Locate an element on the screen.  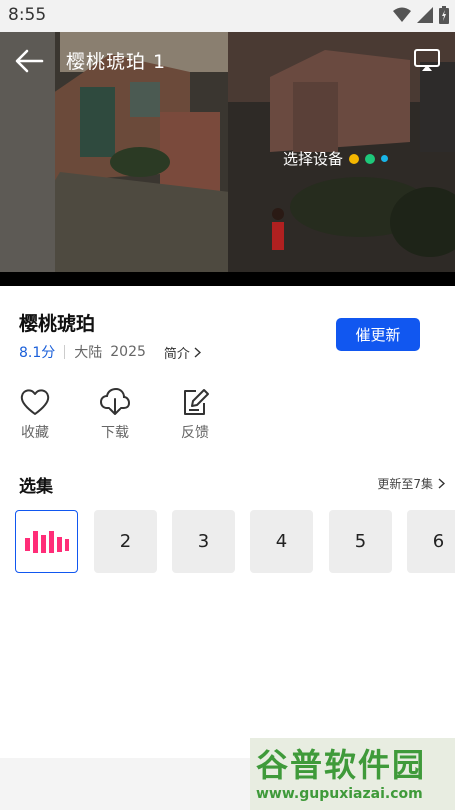
signal-icon is located at coordinates (425, 15).